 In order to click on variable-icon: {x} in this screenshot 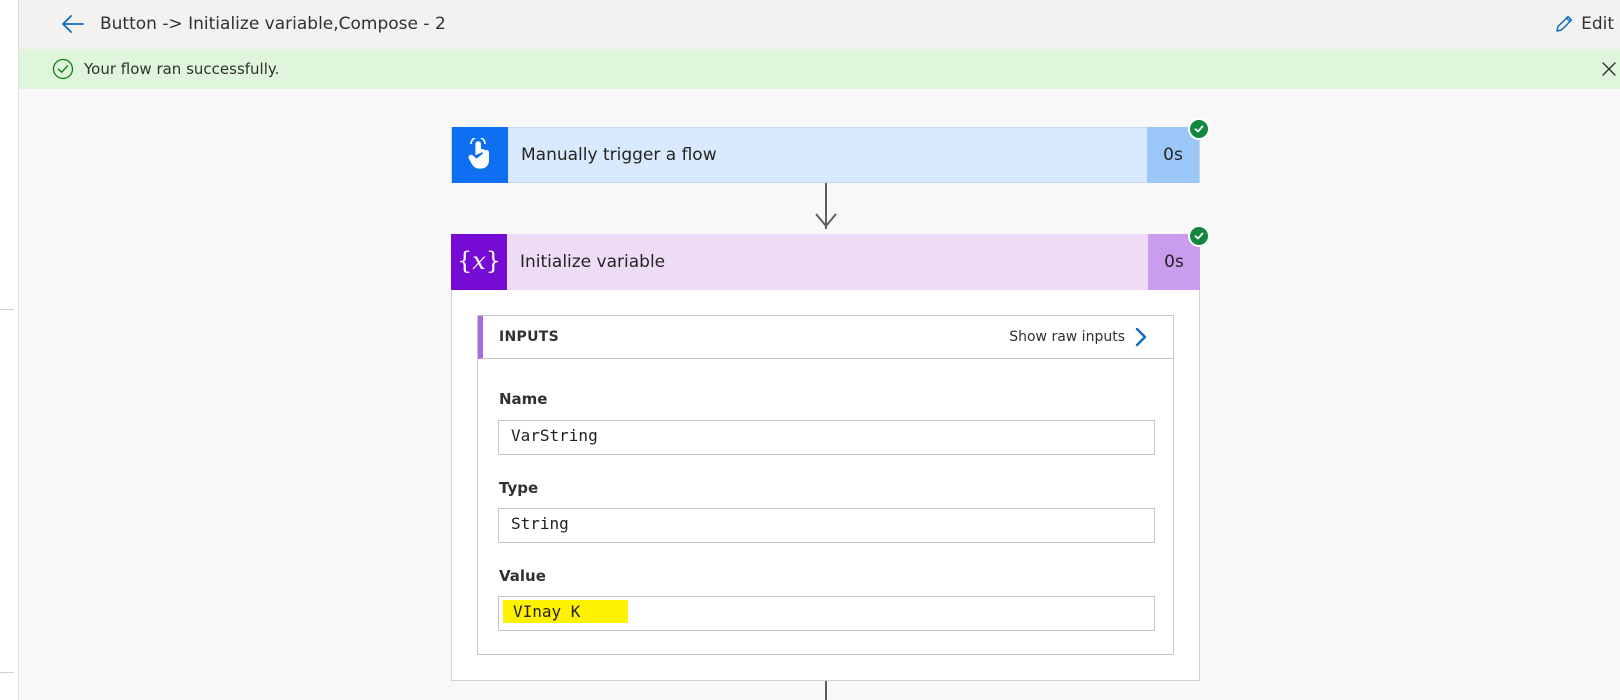, I will do `click(479, 261)`.